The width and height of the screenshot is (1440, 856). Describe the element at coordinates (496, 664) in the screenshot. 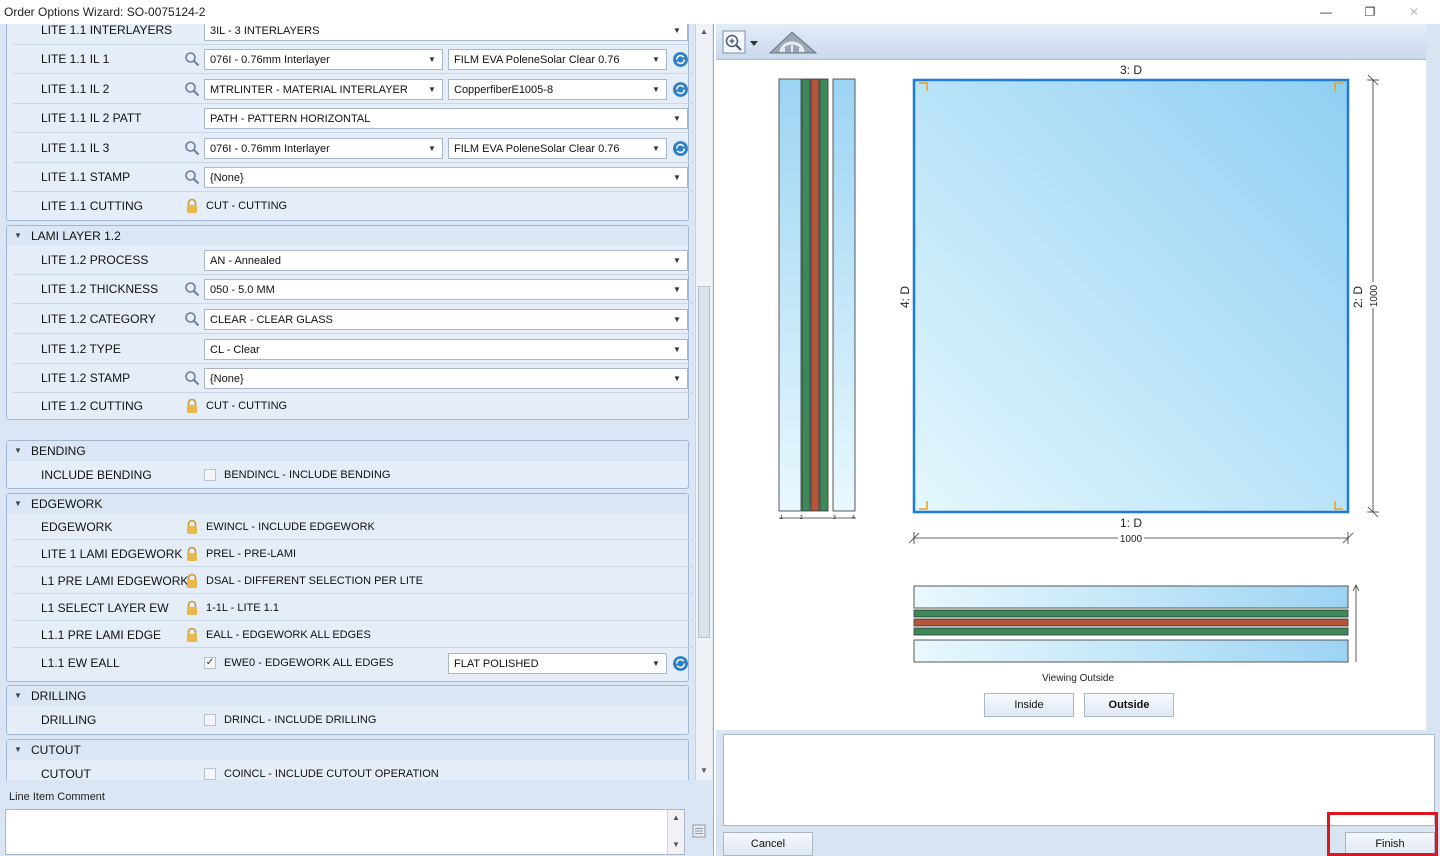

I see `select-value: FLAT POLISHED` at that location.